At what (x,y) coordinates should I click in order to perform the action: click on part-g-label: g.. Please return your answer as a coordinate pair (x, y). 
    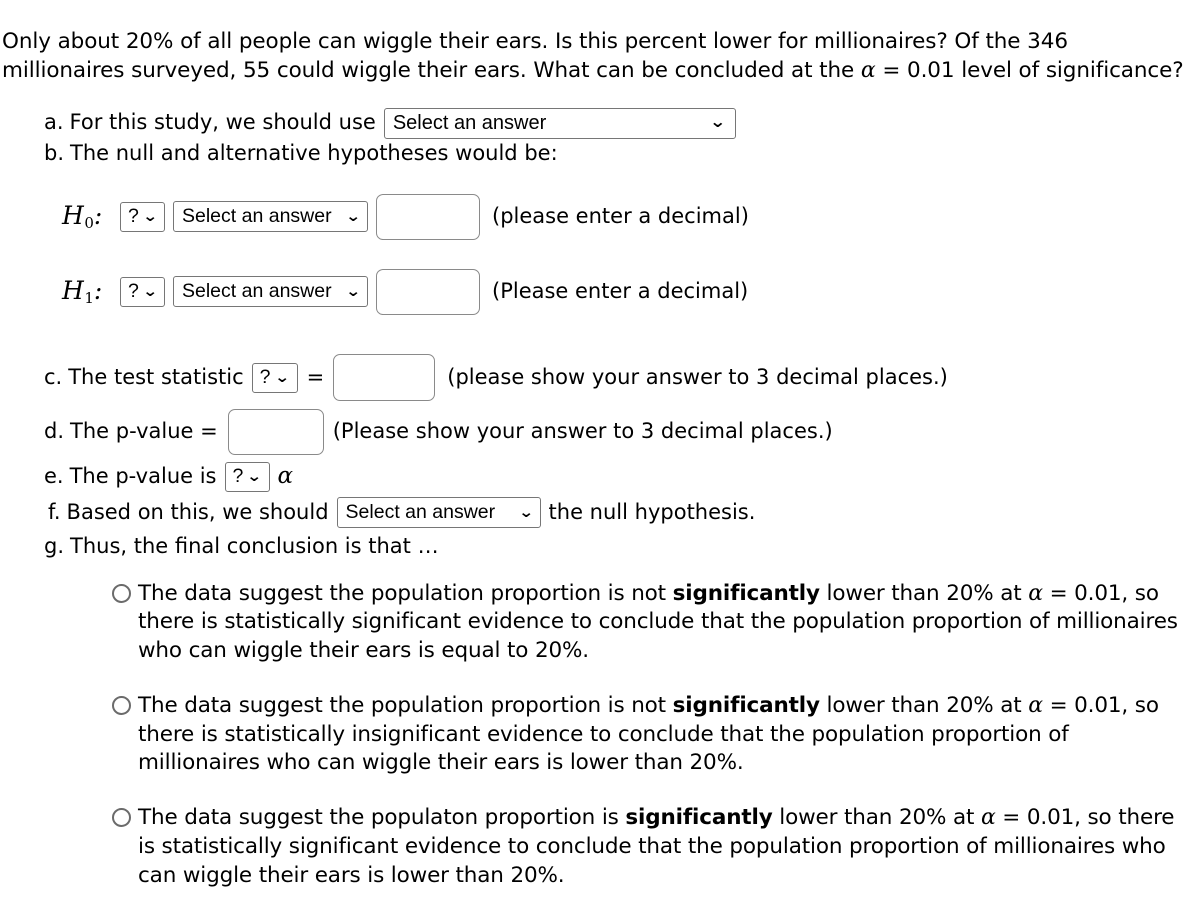
    Looking at the image, I should click on (54, 545).